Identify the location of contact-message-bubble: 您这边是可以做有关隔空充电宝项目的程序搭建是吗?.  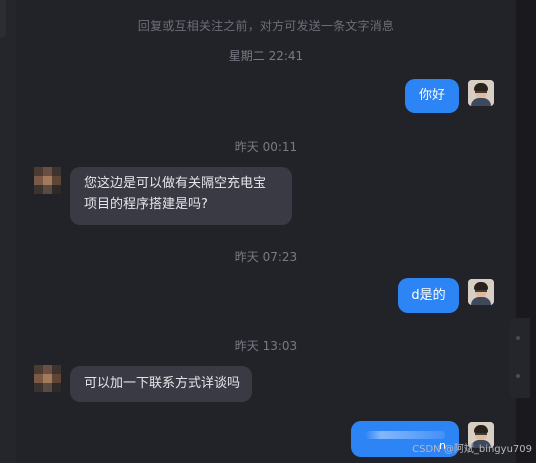
(181, 196).